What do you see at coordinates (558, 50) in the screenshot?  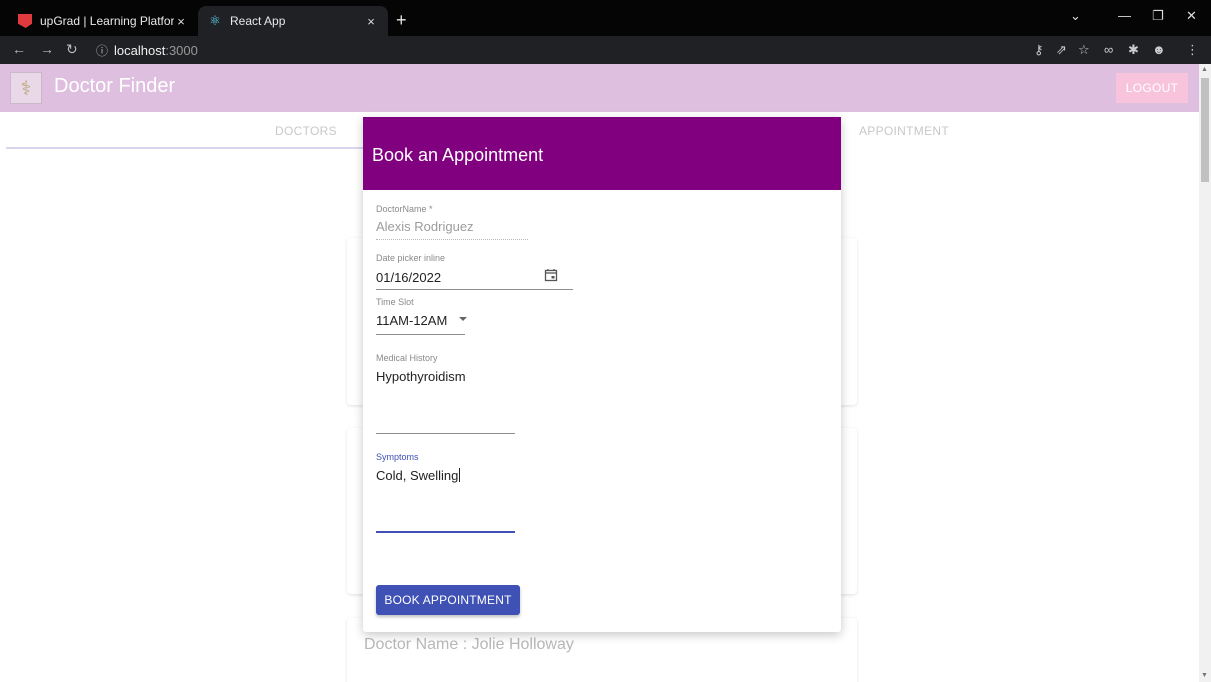 I see `address-bar: ⓘ localhost:3000` at bounding box center [558, 50].